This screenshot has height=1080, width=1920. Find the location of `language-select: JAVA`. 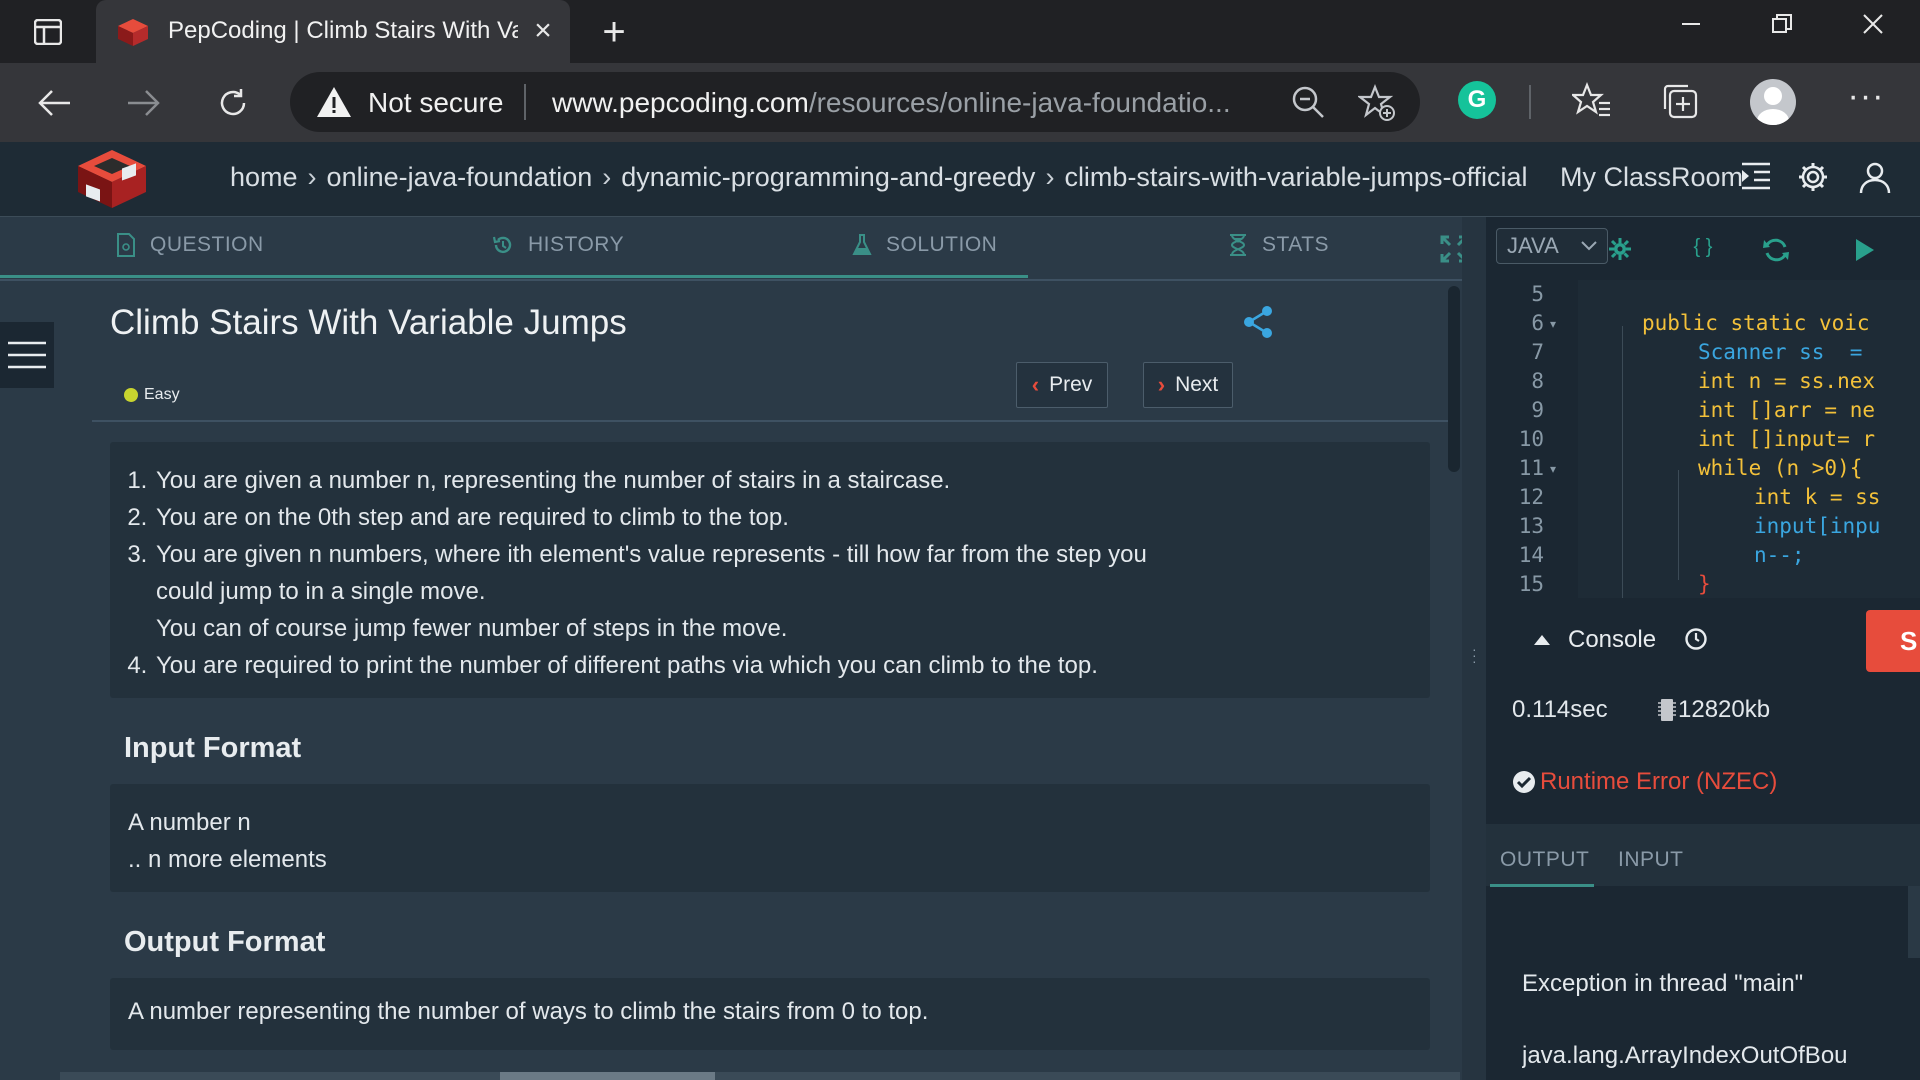

language-select: JAVA is located at coordinates (1552, 246).